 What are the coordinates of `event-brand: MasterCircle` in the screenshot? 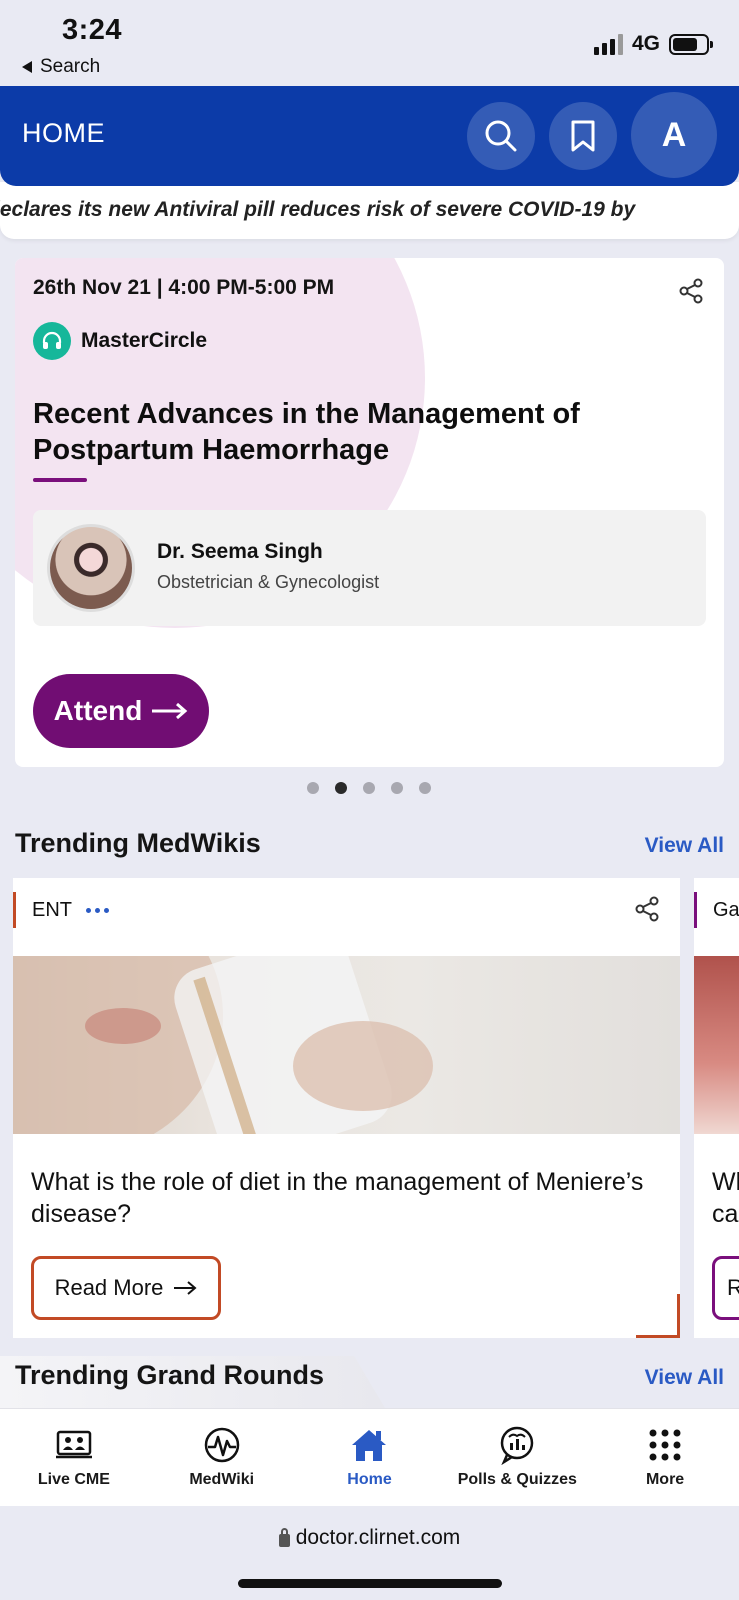 It's located at (120, 341).